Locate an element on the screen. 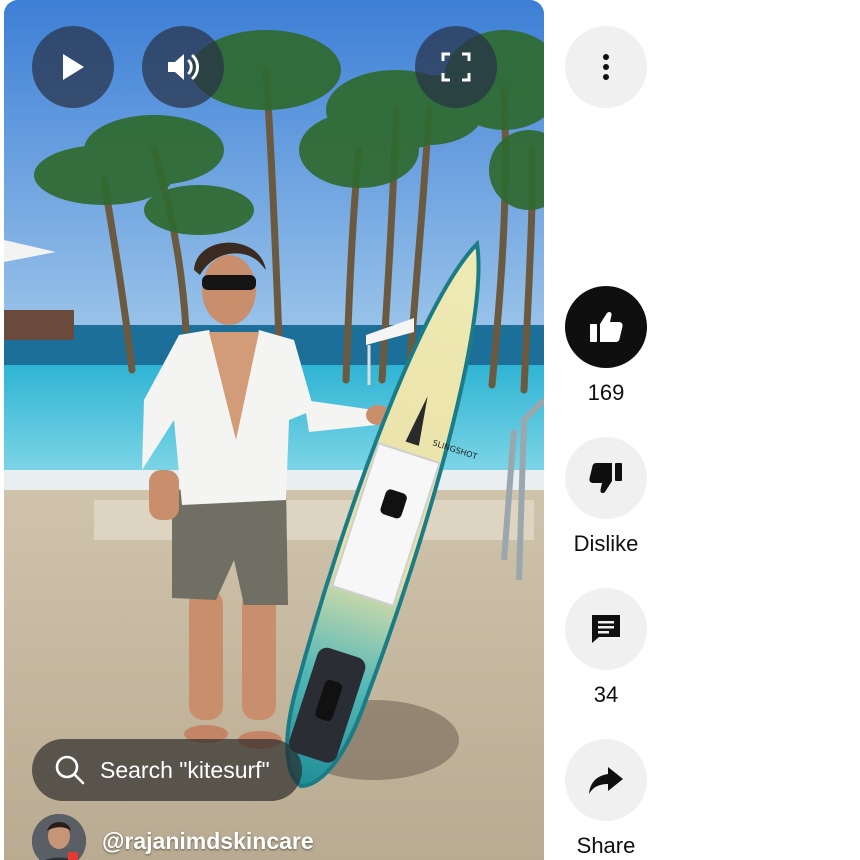 This screenshot has width=860, height=860. share-icon is located at coordinates (606, 780).